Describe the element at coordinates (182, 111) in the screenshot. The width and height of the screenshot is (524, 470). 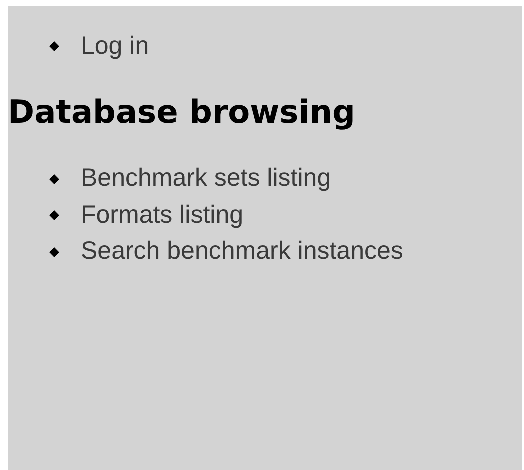
I see `section-heading: Database browsing` at that location.